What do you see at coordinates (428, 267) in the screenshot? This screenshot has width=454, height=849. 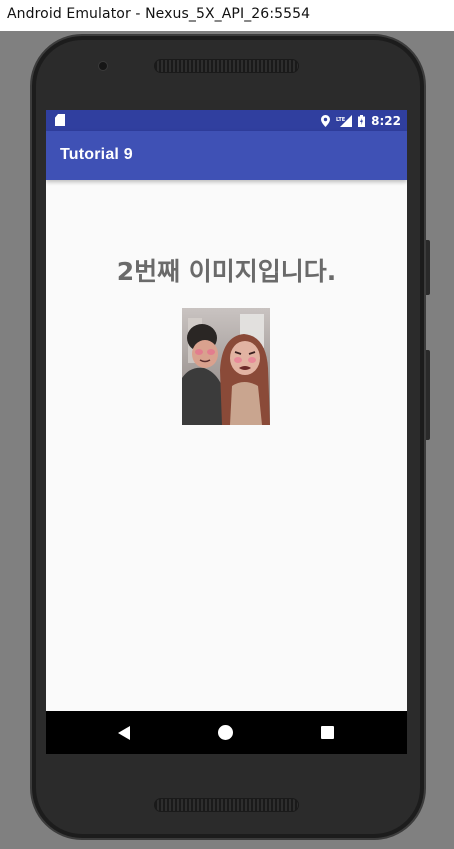 I see `power-button` at bounding box center [428, 267].